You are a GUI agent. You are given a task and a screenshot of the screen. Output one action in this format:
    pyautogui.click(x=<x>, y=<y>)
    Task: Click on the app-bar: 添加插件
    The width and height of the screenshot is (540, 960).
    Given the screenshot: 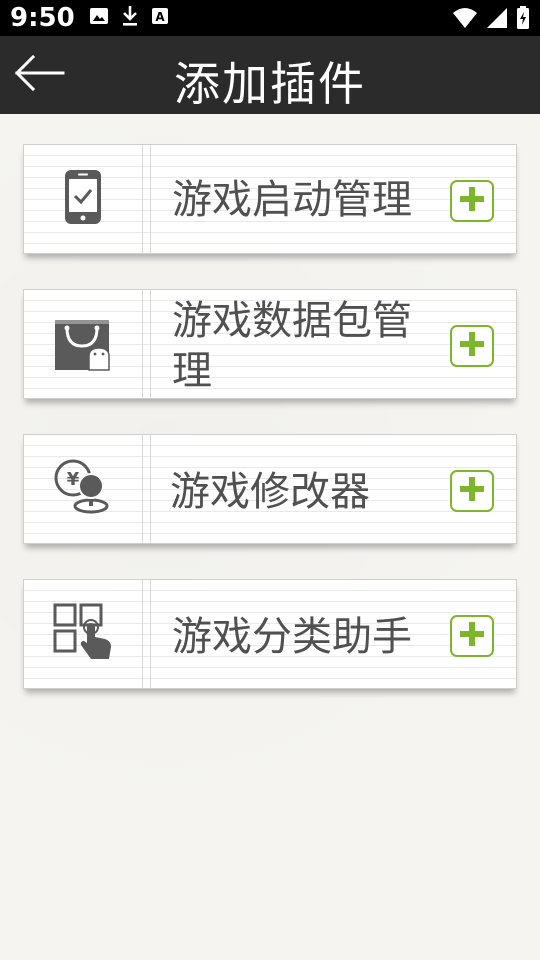 What is the action you would take?
    pyautogui.click(x=270, y=75)
    